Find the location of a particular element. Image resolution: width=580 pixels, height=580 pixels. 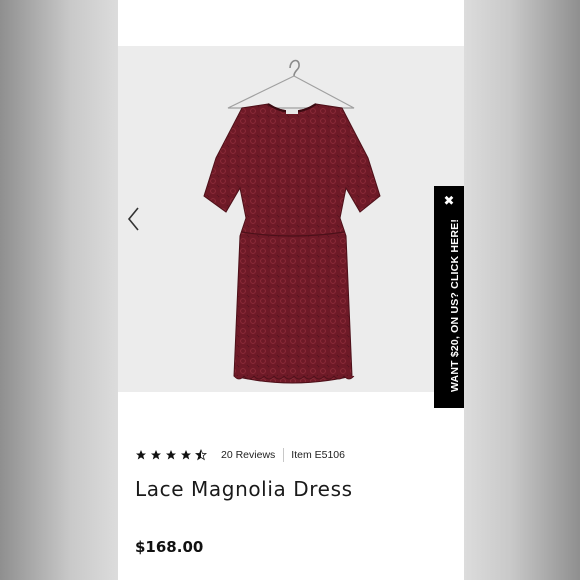

rating-row: 20 Reviews Item E5106 is located at coordinates (240, 455).